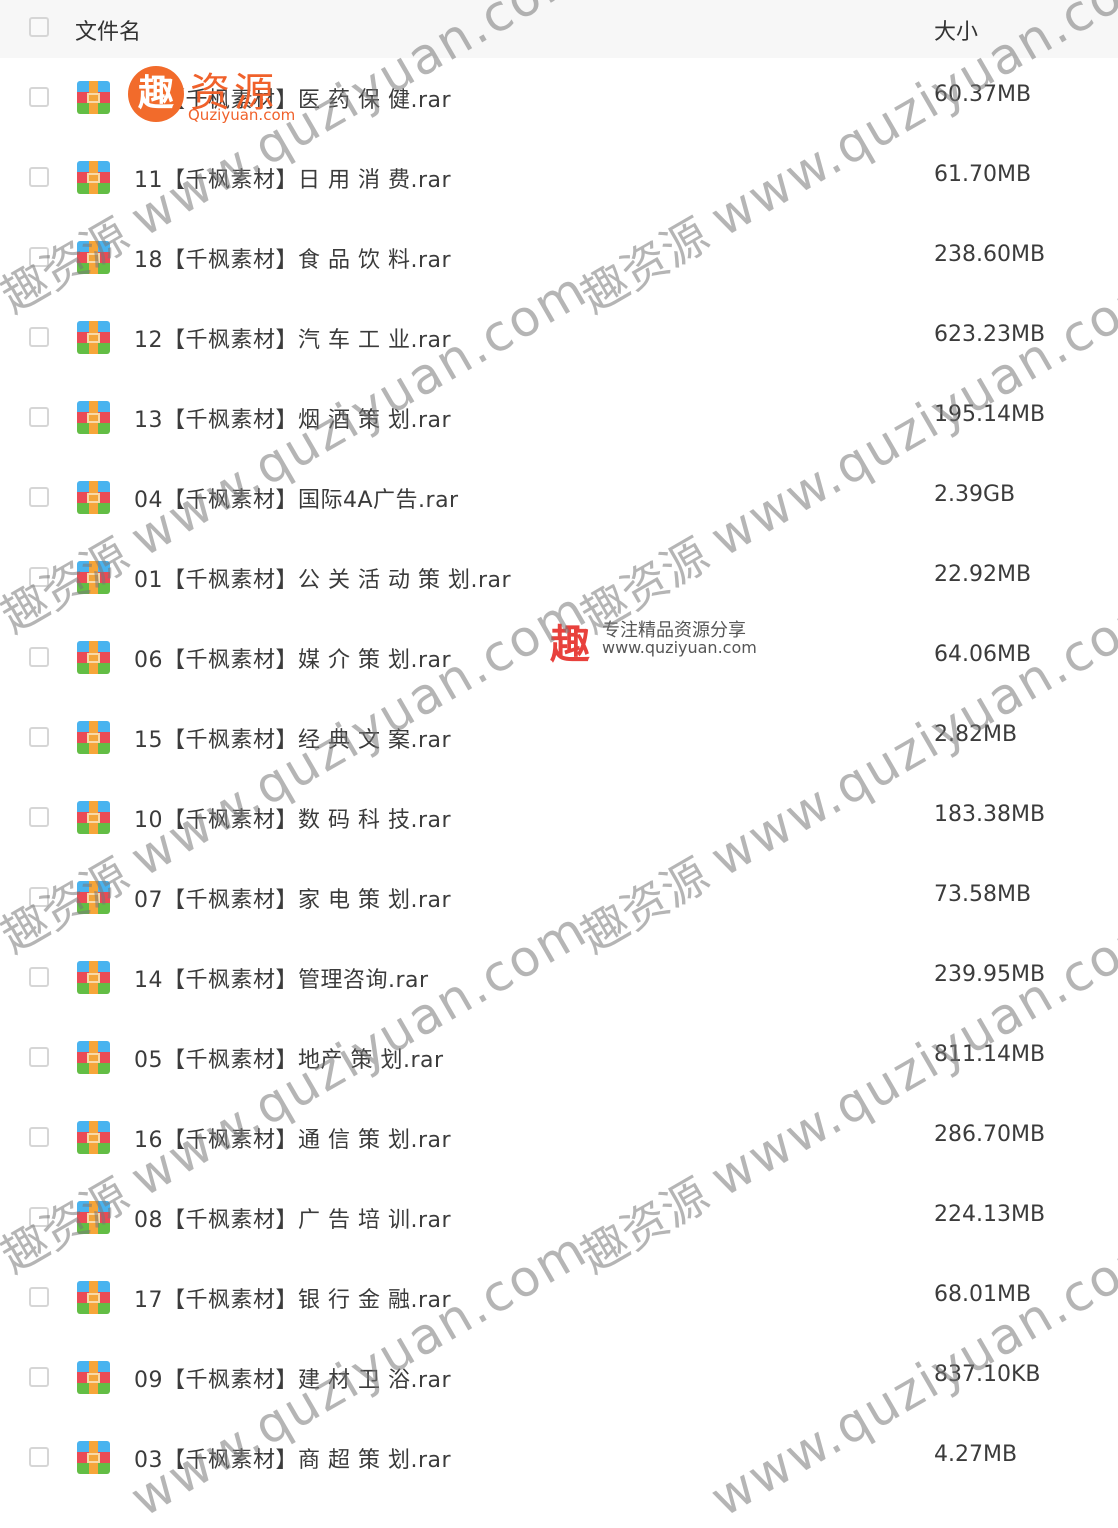  I want to click on file-name: 16【千枫素材】通 信 策 划.rar, so click(292, 1138).